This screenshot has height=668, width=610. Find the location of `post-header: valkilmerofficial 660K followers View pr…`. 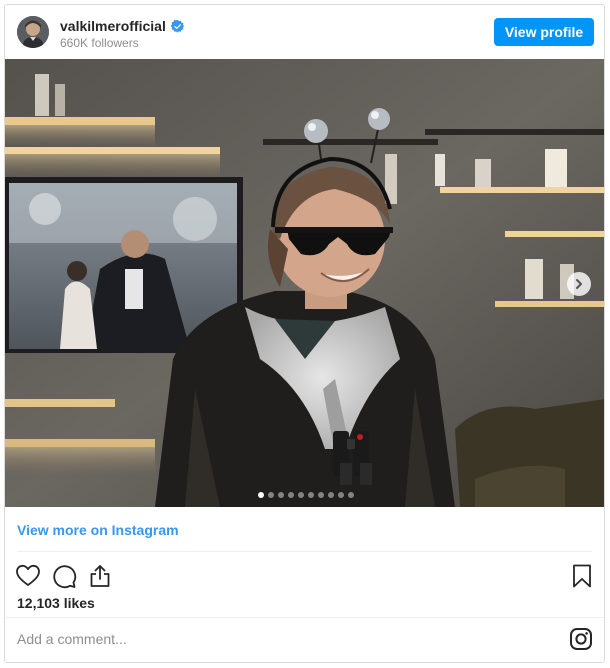

post-header: valkilmerofficial 660K followers View pr… is located at coordinates (304, 32).